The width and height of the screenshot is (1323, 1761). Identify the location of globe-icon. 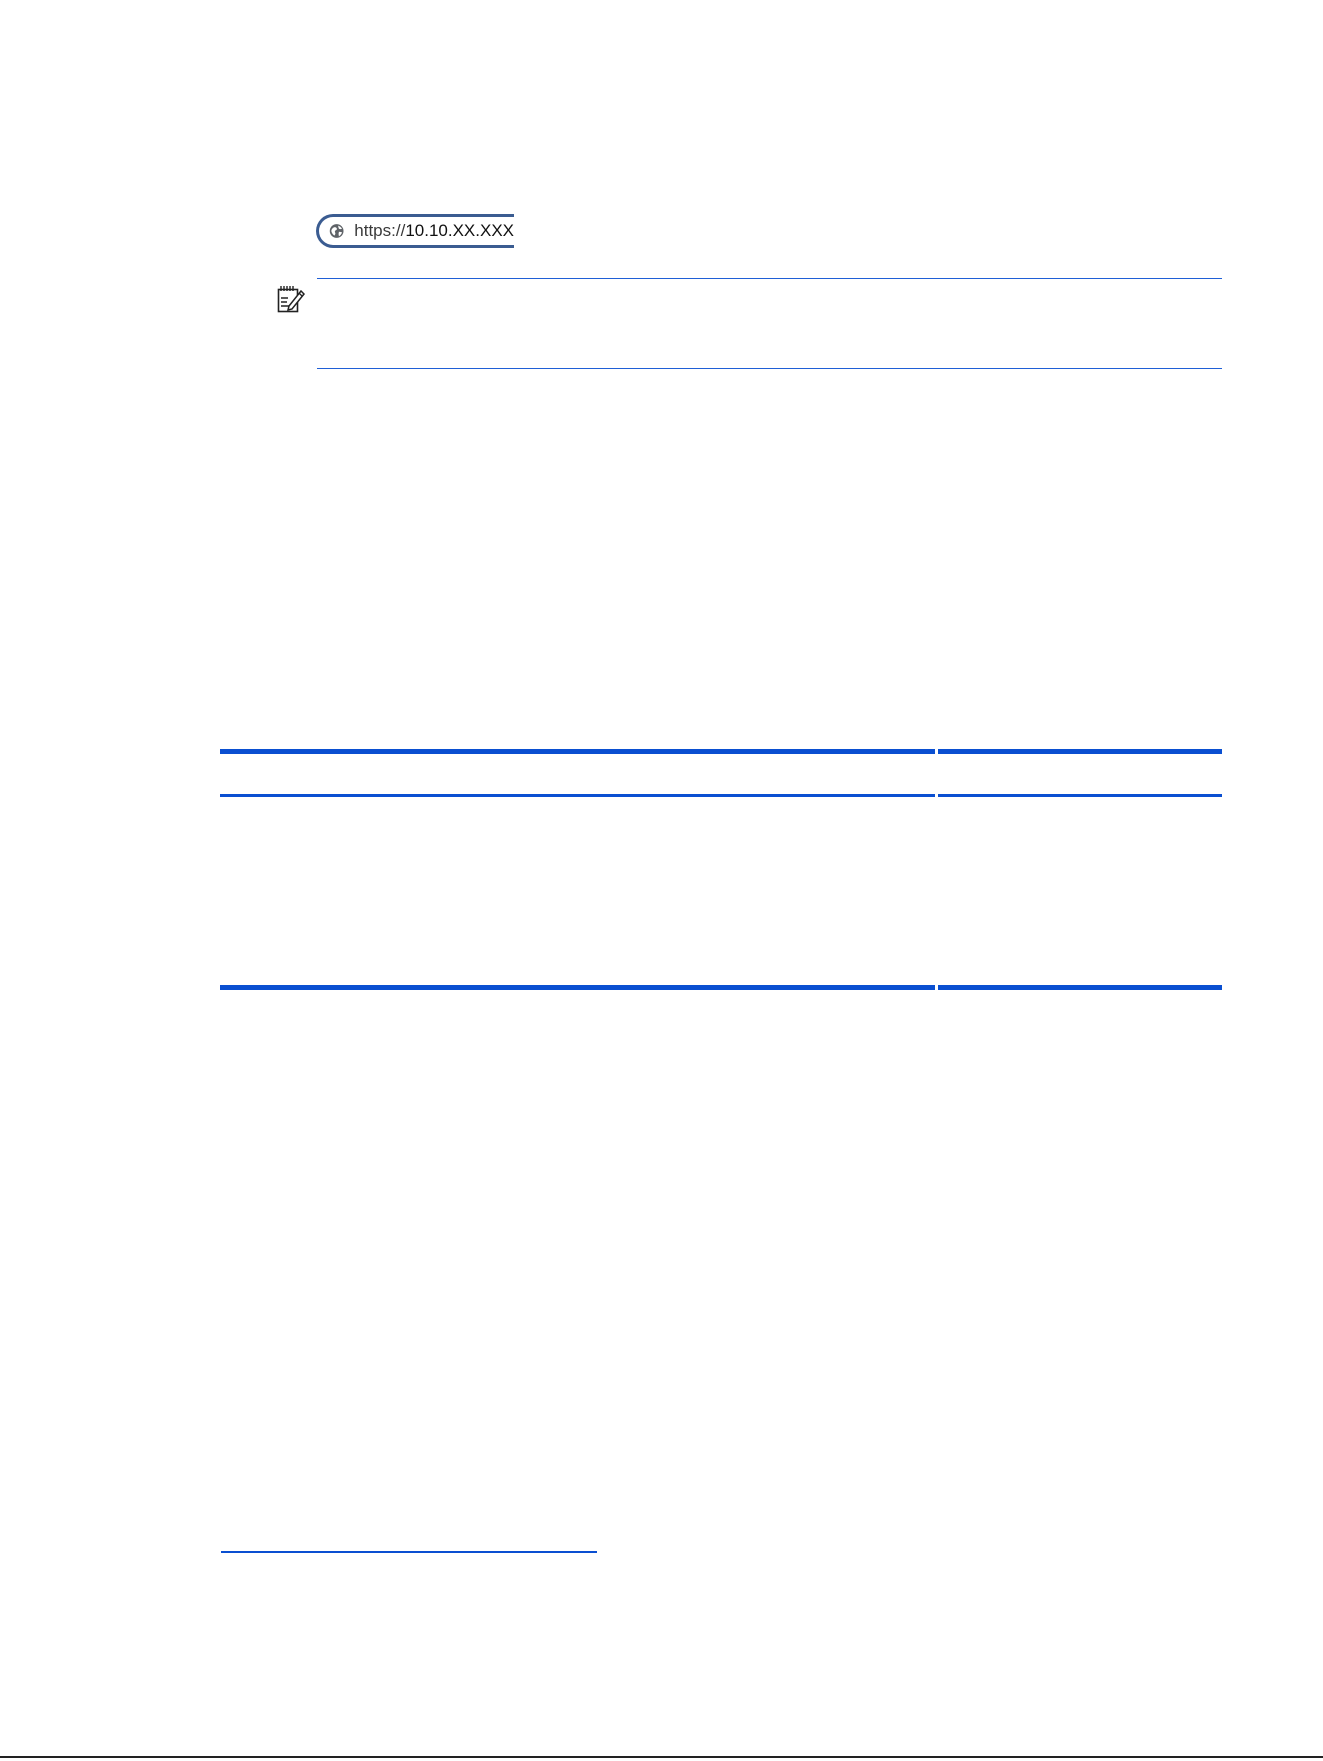
(336, 231).